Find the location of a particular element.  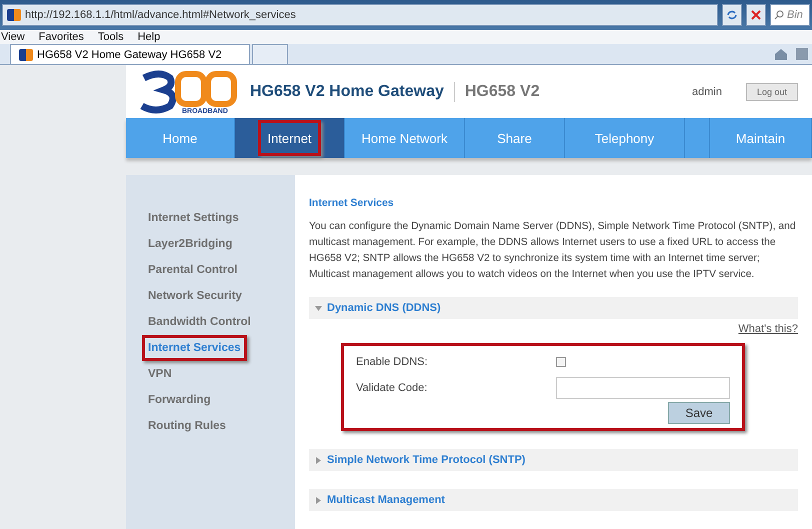

sidebar-item: Layer2Bridging is located at coordinates (190, 244).